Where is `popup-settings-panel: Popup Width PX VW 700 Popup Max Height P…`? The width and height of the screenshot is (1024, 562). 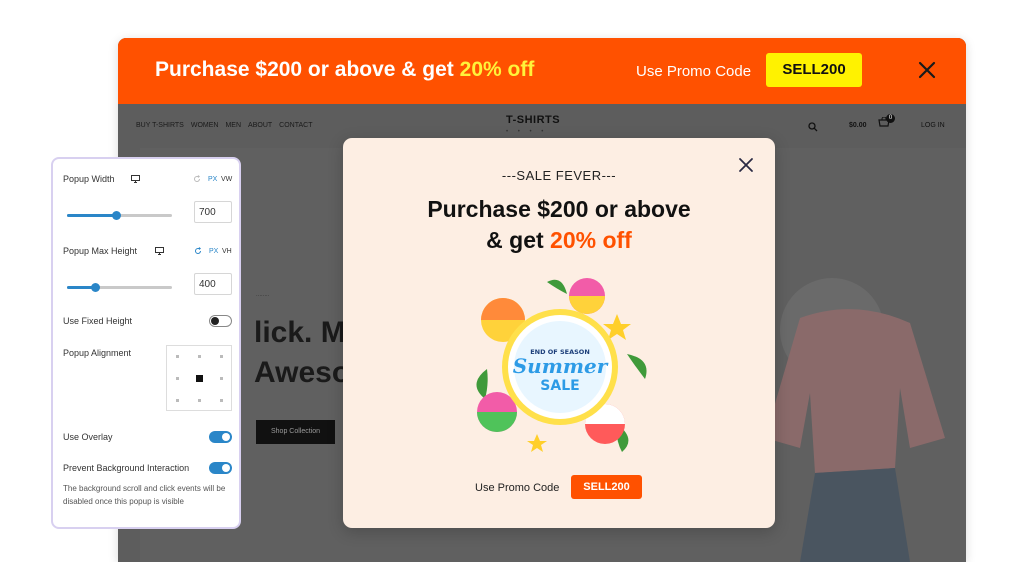
popup-settings-panel: Popup Width PX VW 700 Popup Max Height P… is located at coordinates (146, 343).